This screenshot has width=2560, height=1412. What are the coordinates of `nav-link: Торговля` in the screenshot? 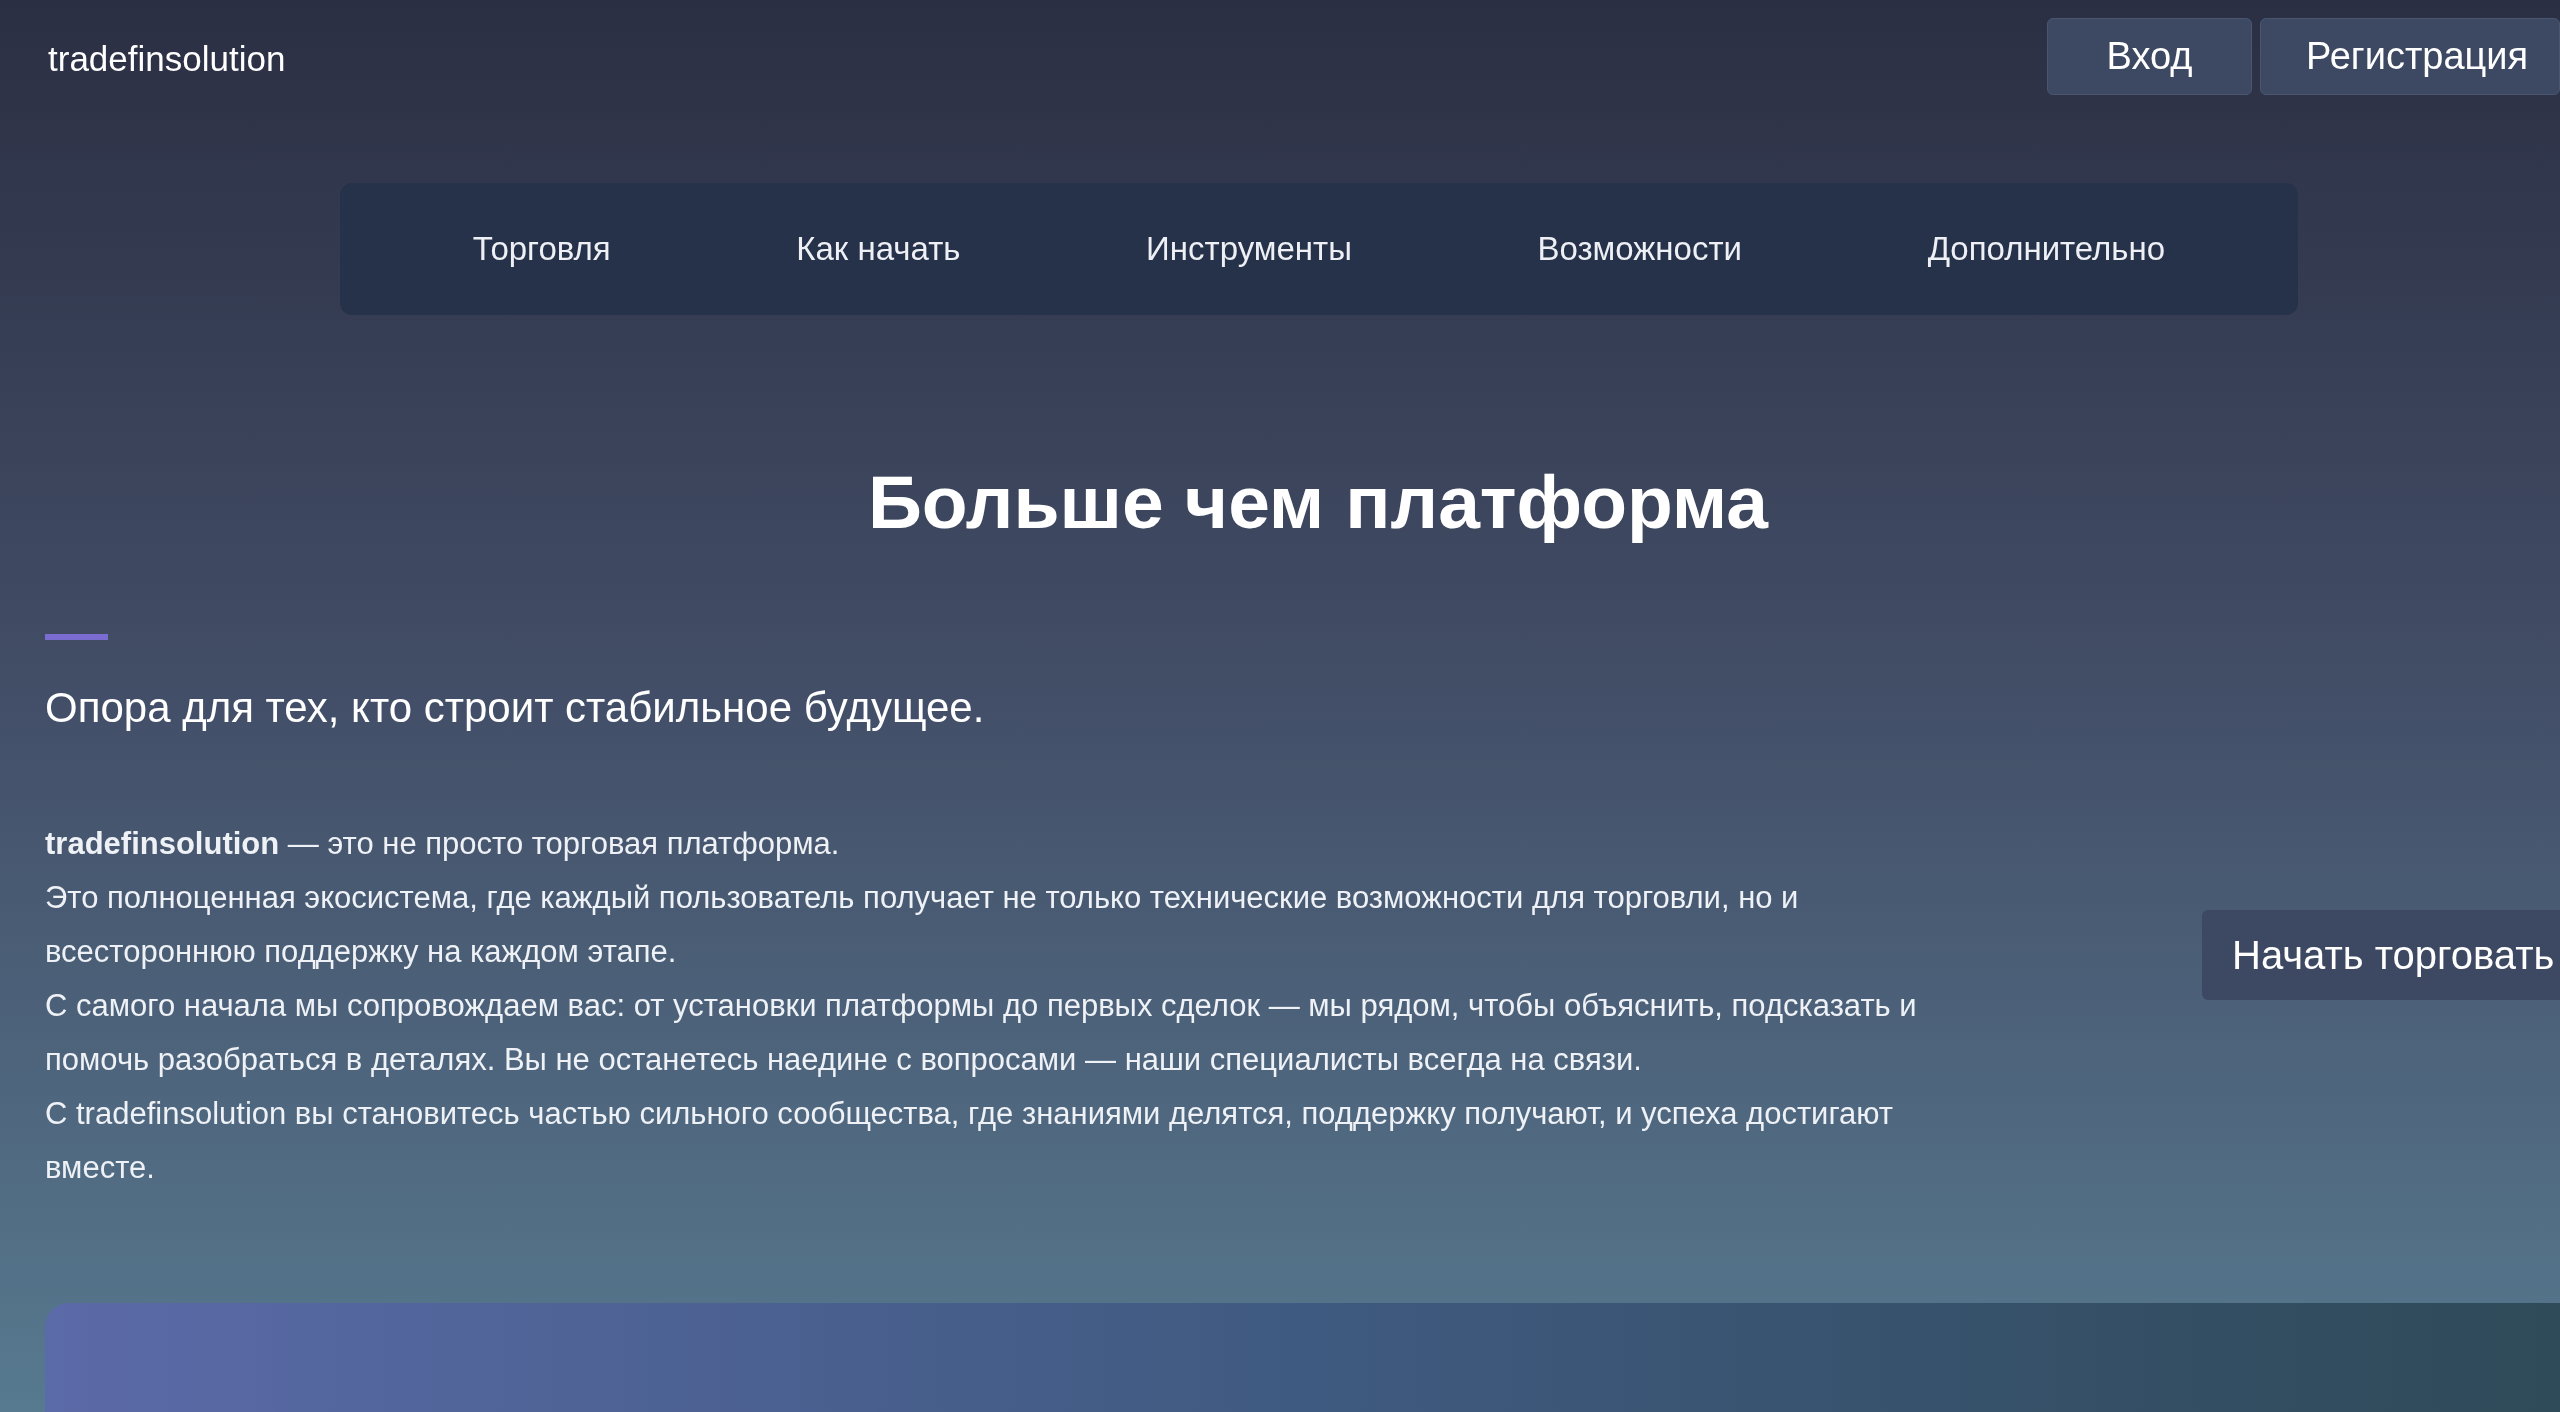 It's located at (541, 249).